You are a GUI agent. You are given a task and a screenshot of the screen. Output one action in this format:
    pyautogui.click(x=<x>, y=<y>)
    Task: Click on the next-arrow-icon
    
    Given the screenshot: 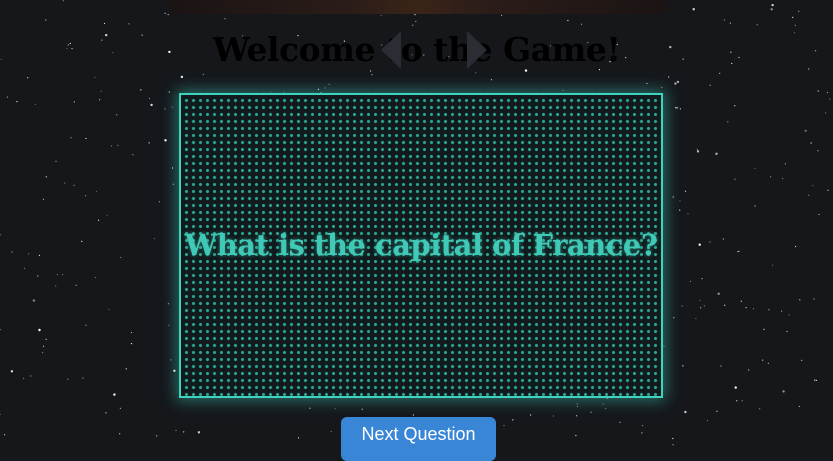 What is the action you would take?
    pyautogui.click(x=477, y=50)
    